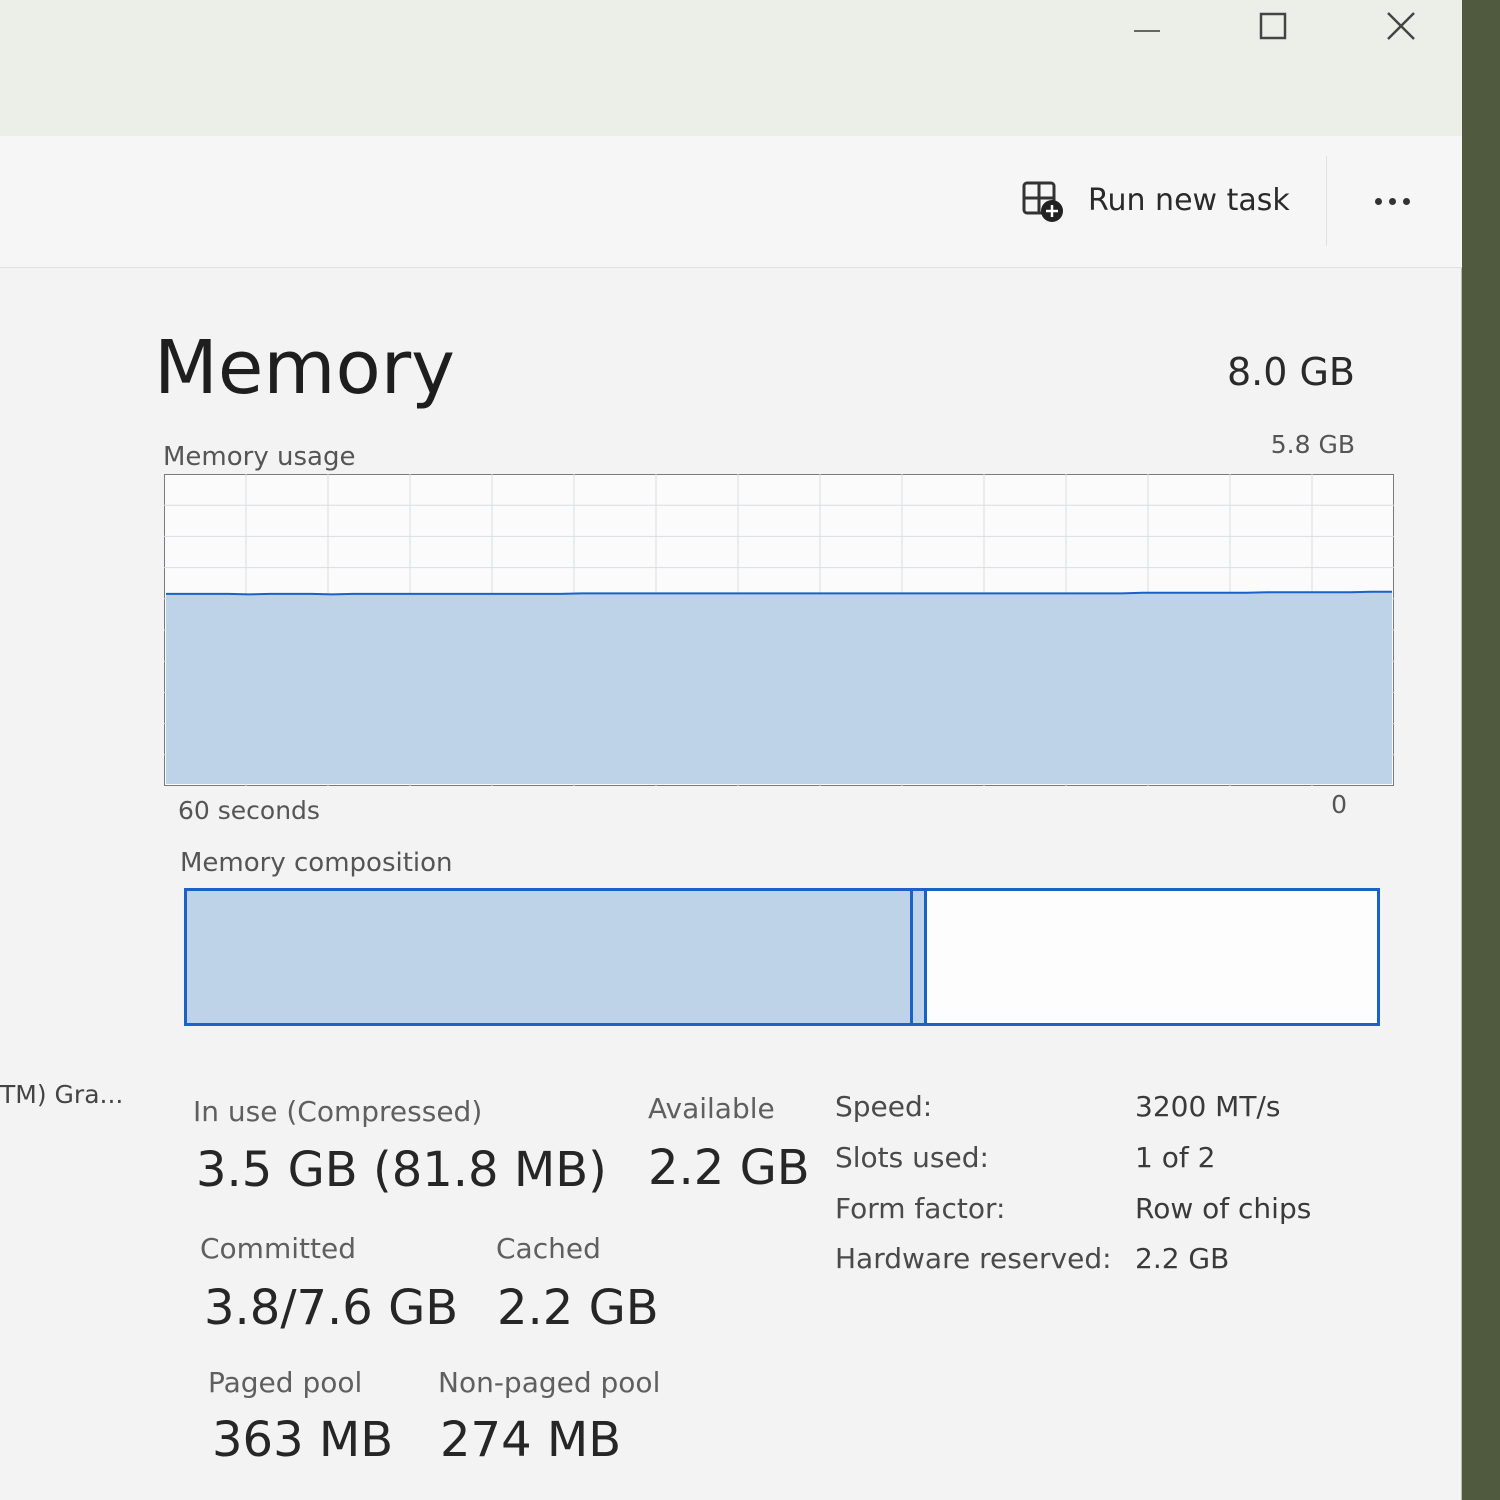 This screenshot has width=1500, height=1500. Describe the element at coordinates (779, 687) in the screenshot. I see `memory-usage-area` at that location.